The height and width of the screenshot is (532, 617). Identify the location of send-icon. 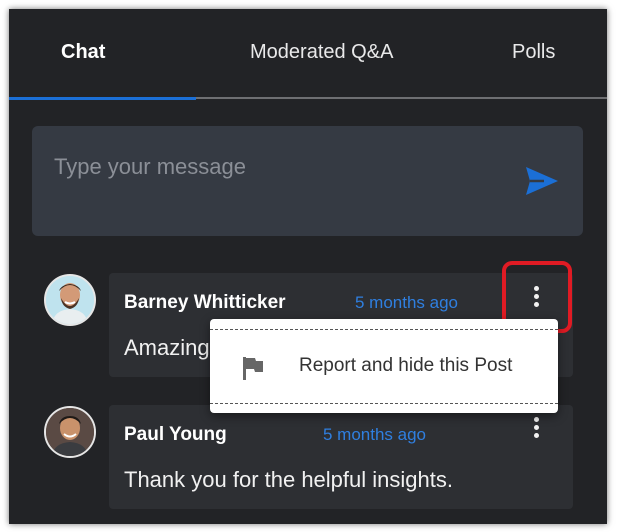
(542, 181).